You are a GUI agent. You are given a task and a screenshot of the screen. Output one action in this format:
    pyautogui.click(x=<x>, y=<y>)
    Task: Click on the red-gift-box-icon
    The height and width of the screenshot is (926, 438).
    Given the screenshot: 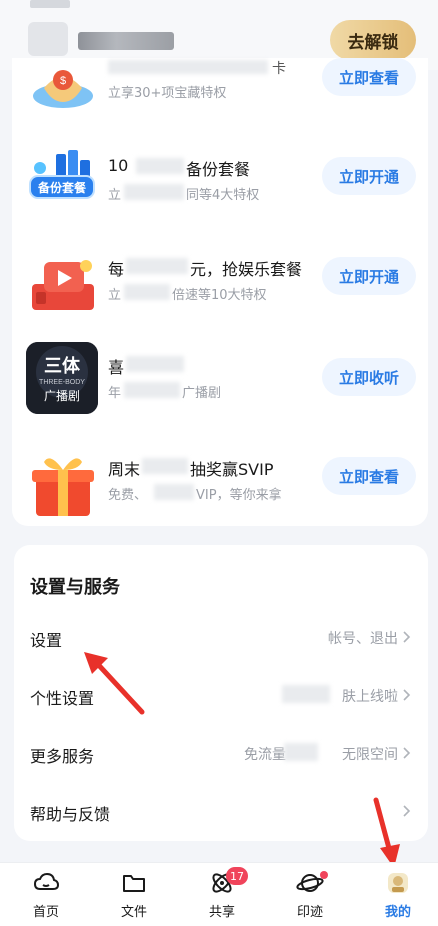 What is the action you would take?
    pyautogui.click(x=63, y=485)
    